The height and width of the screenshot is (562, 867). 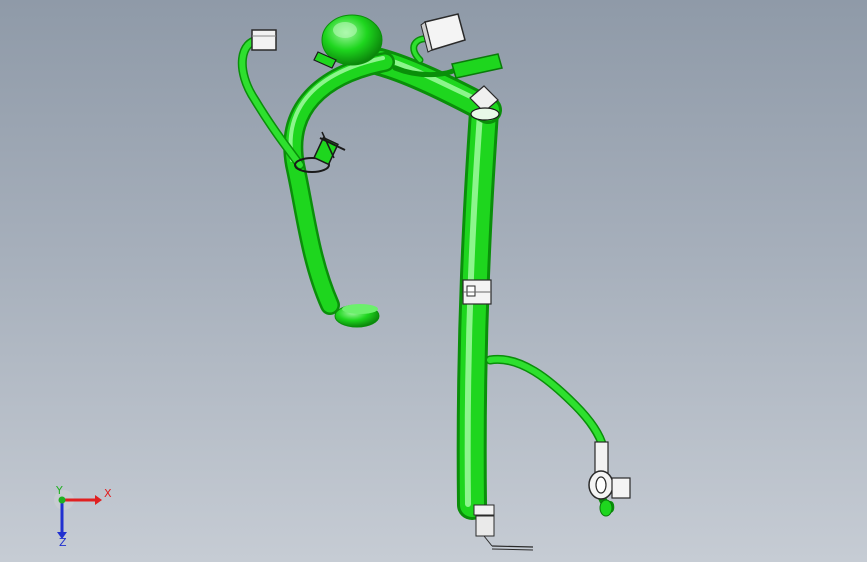 What do you see at coordinates (357, 316) in the screenshot?
I see `bottom-left-cup` at bounding box center [357, 316].